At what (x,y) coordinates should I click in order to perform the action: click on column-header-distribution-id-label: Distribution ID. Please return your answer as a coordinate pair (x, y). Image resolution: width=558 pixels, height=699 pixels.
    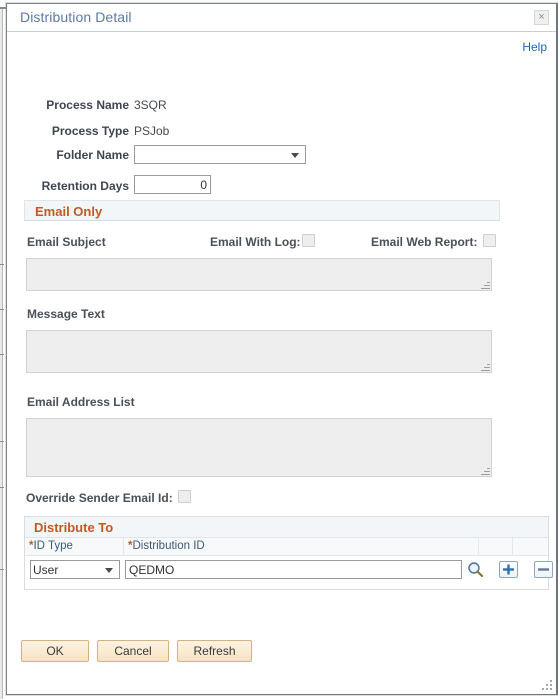
    Looking at the image, I should click on (168, 546).